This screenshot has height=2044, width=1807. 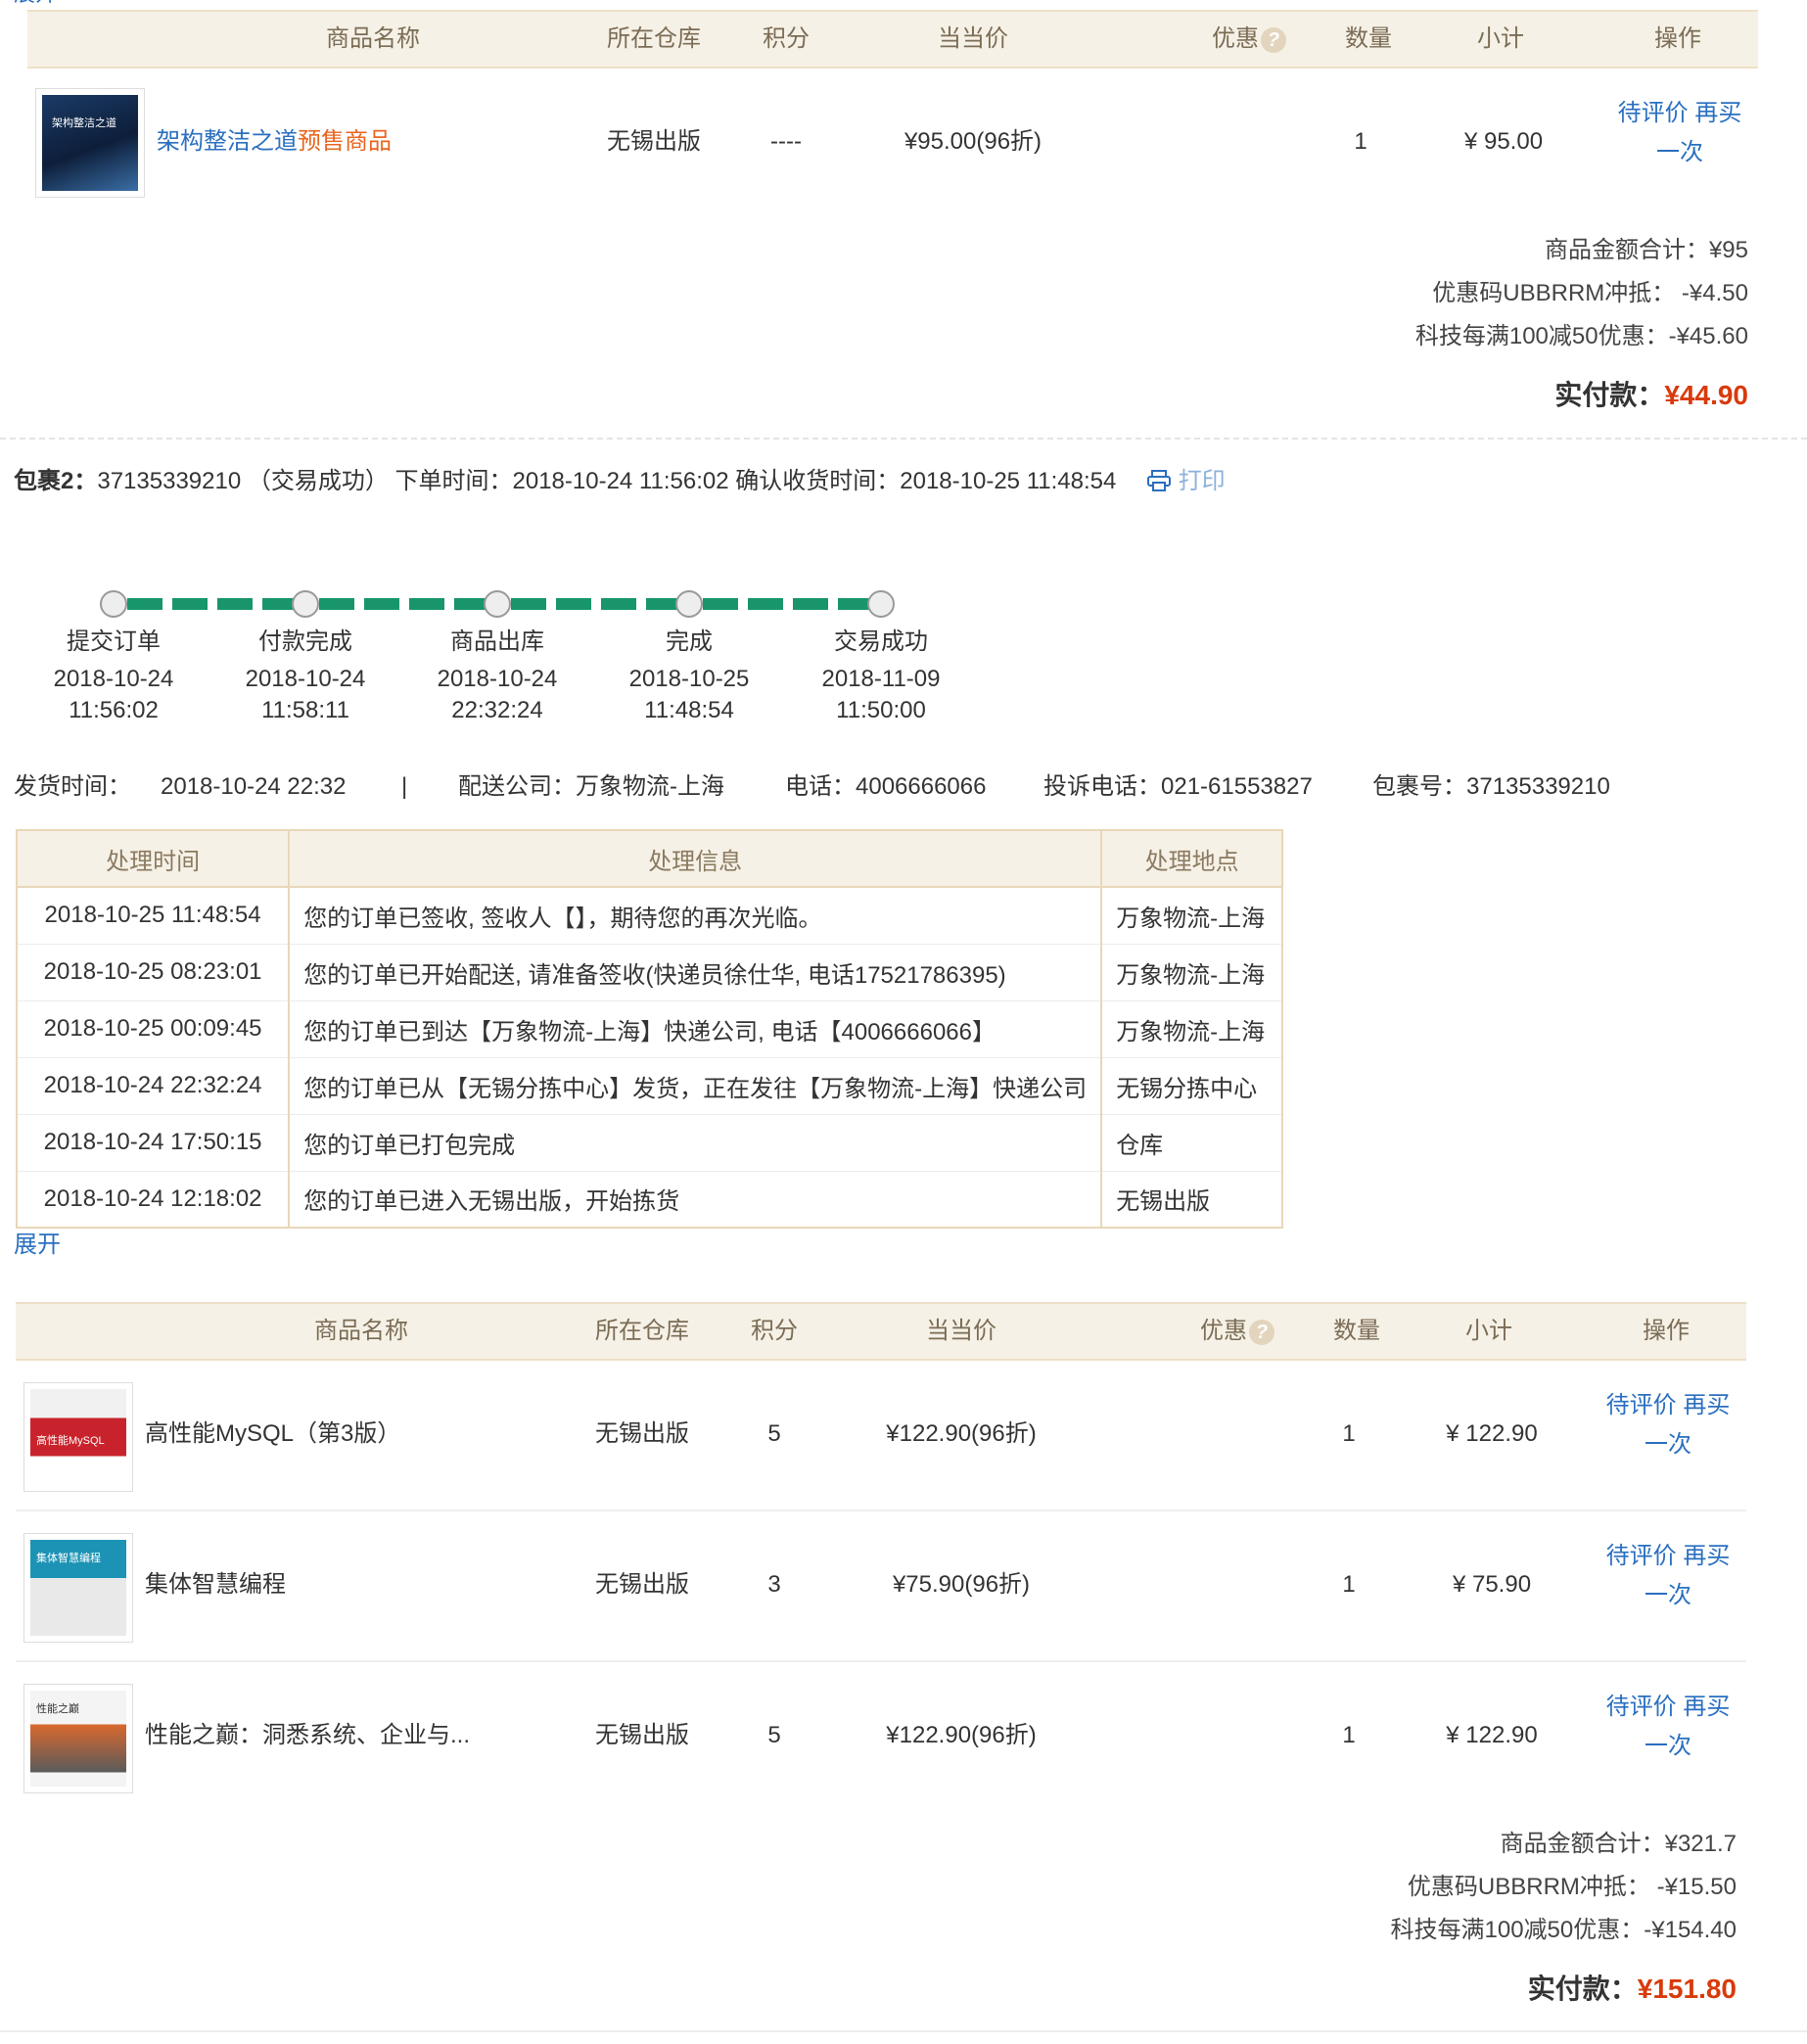 What do you see at coordinates (38, 1245) in the screenshot?
I see `expand-link: 展开` at bounding box center [38, 1245].